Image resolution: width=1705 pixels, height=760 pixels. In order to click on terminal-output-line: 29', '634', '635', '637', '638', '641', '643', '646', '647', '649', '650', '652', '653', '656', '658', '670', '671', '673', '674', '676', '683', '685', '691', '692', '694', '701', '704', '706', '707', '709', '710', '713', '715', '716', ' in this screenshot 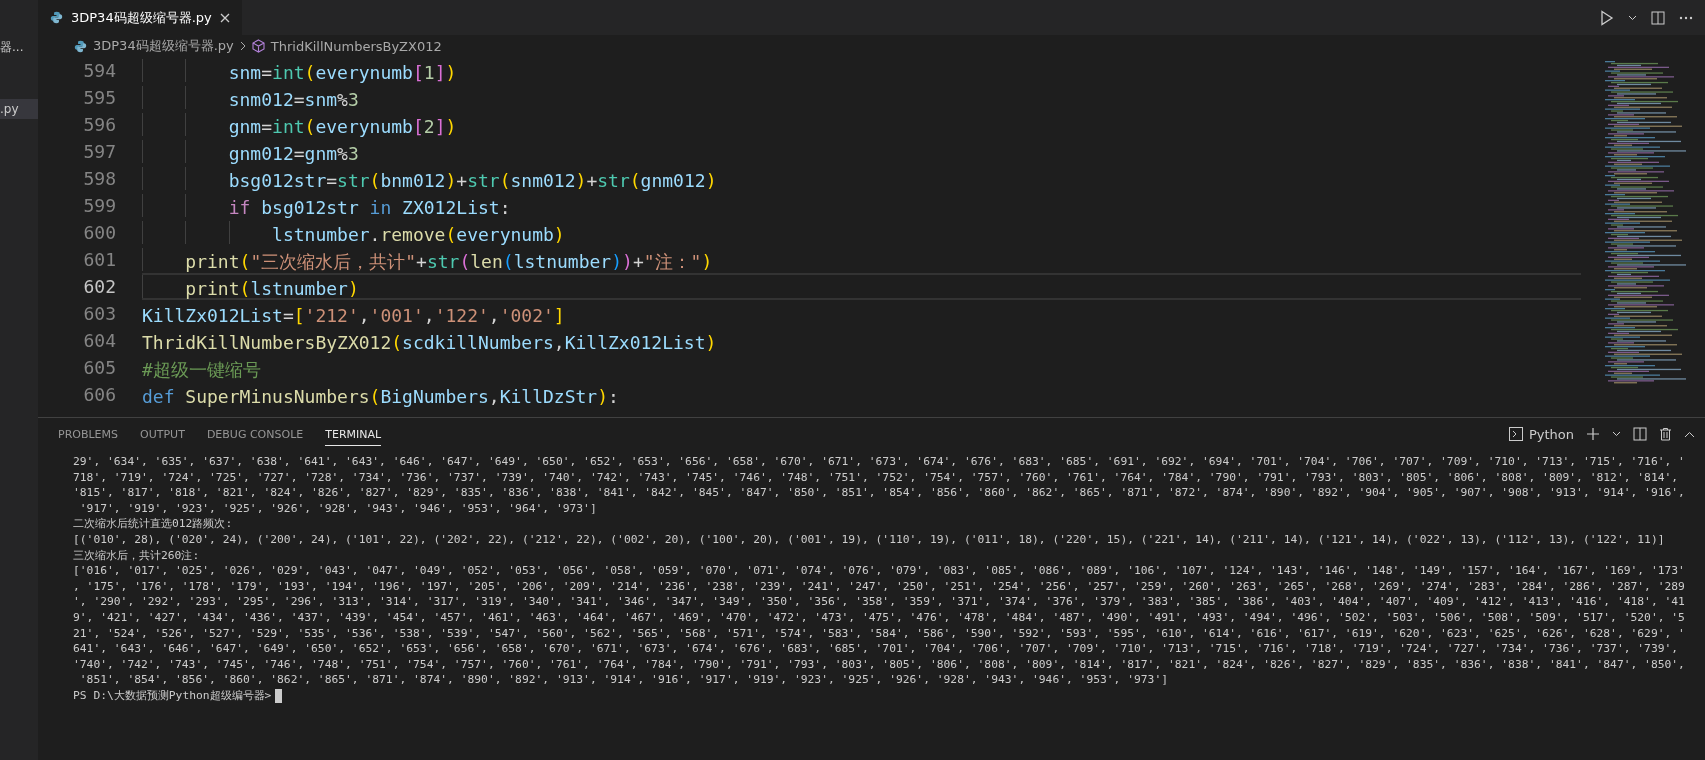, I will do `click(879, 462)`.